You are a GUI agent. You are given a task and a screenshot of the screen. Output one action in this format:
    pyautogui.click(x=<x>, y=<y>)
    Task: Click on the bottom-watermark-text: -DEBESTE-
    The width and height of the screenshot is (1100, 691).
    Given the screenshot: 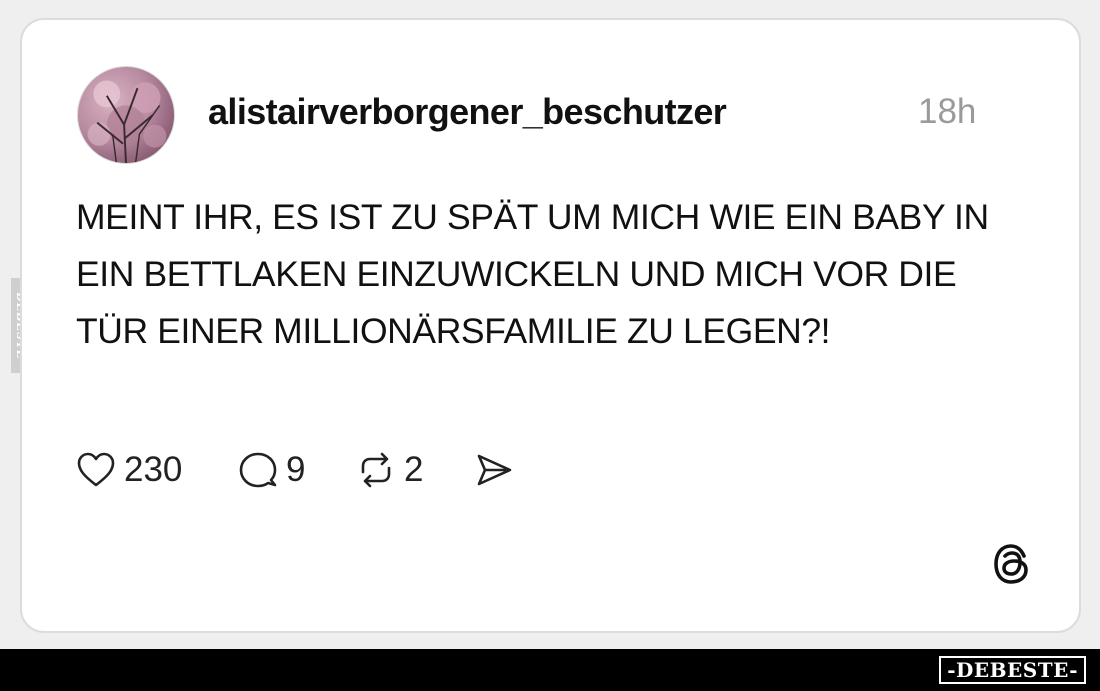 What is the action you would take?
    pyautogui.click(x=1012, y=670)
    